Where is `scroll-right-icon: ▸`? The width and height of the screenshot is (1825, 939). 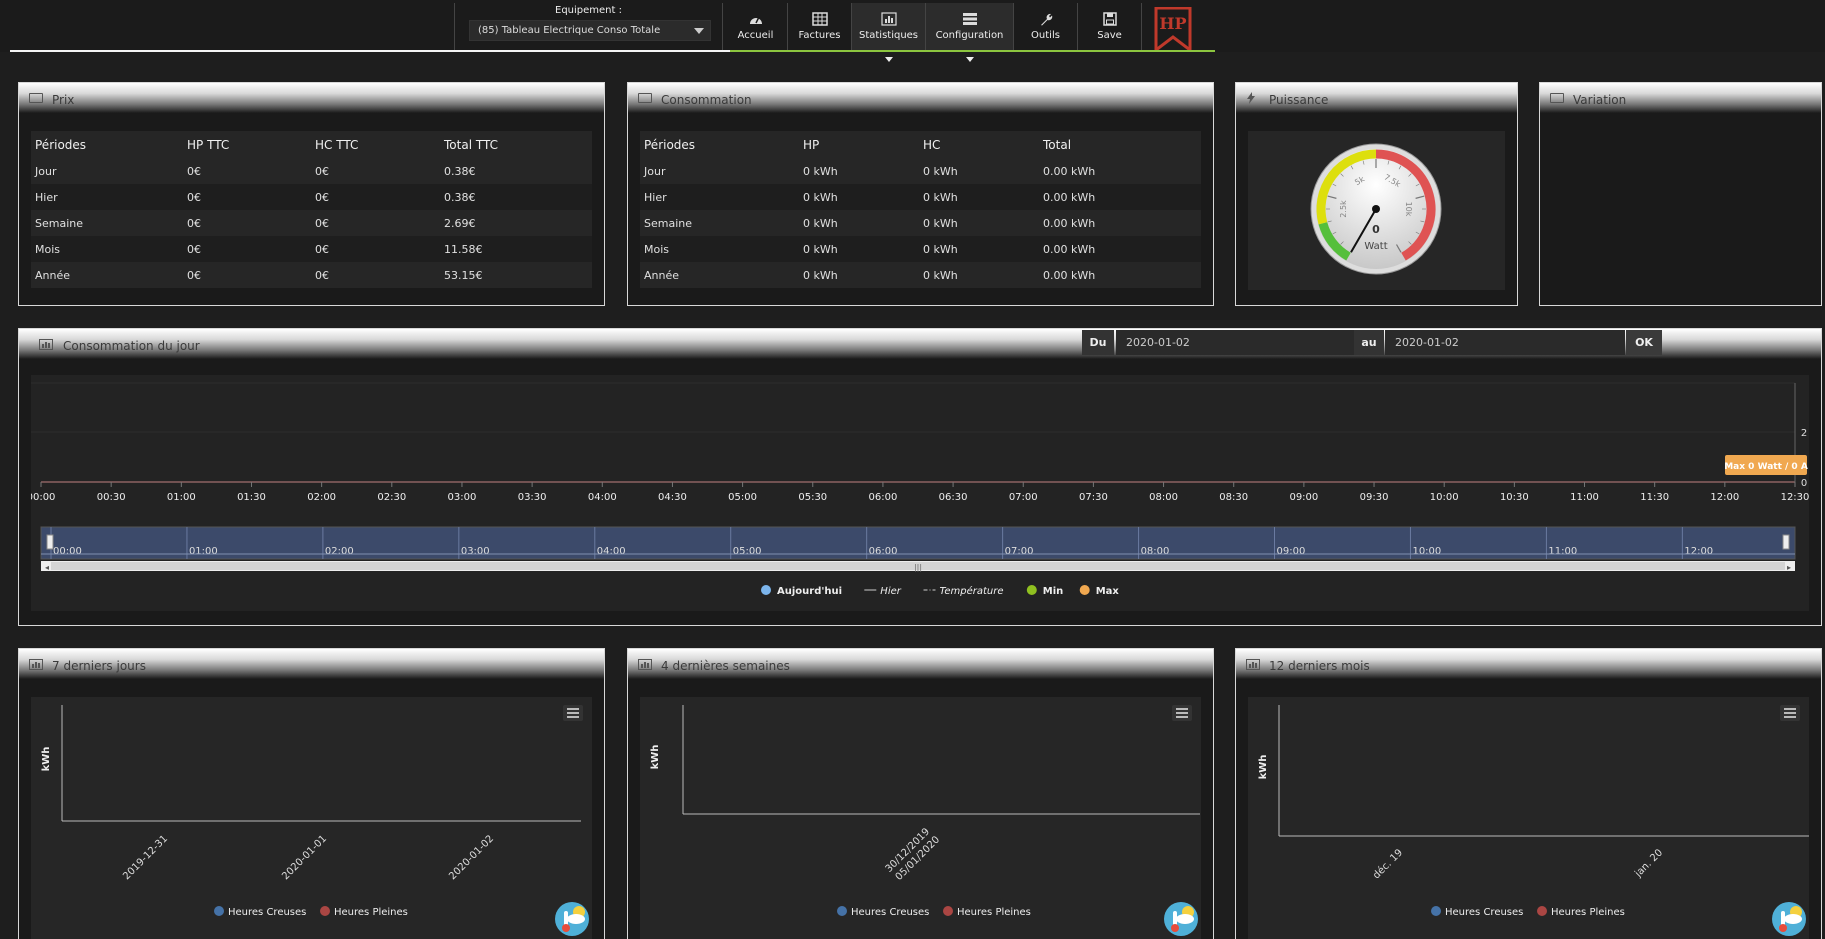
scroll-right-icon: ▸ is located at coordinates (1789, 567).